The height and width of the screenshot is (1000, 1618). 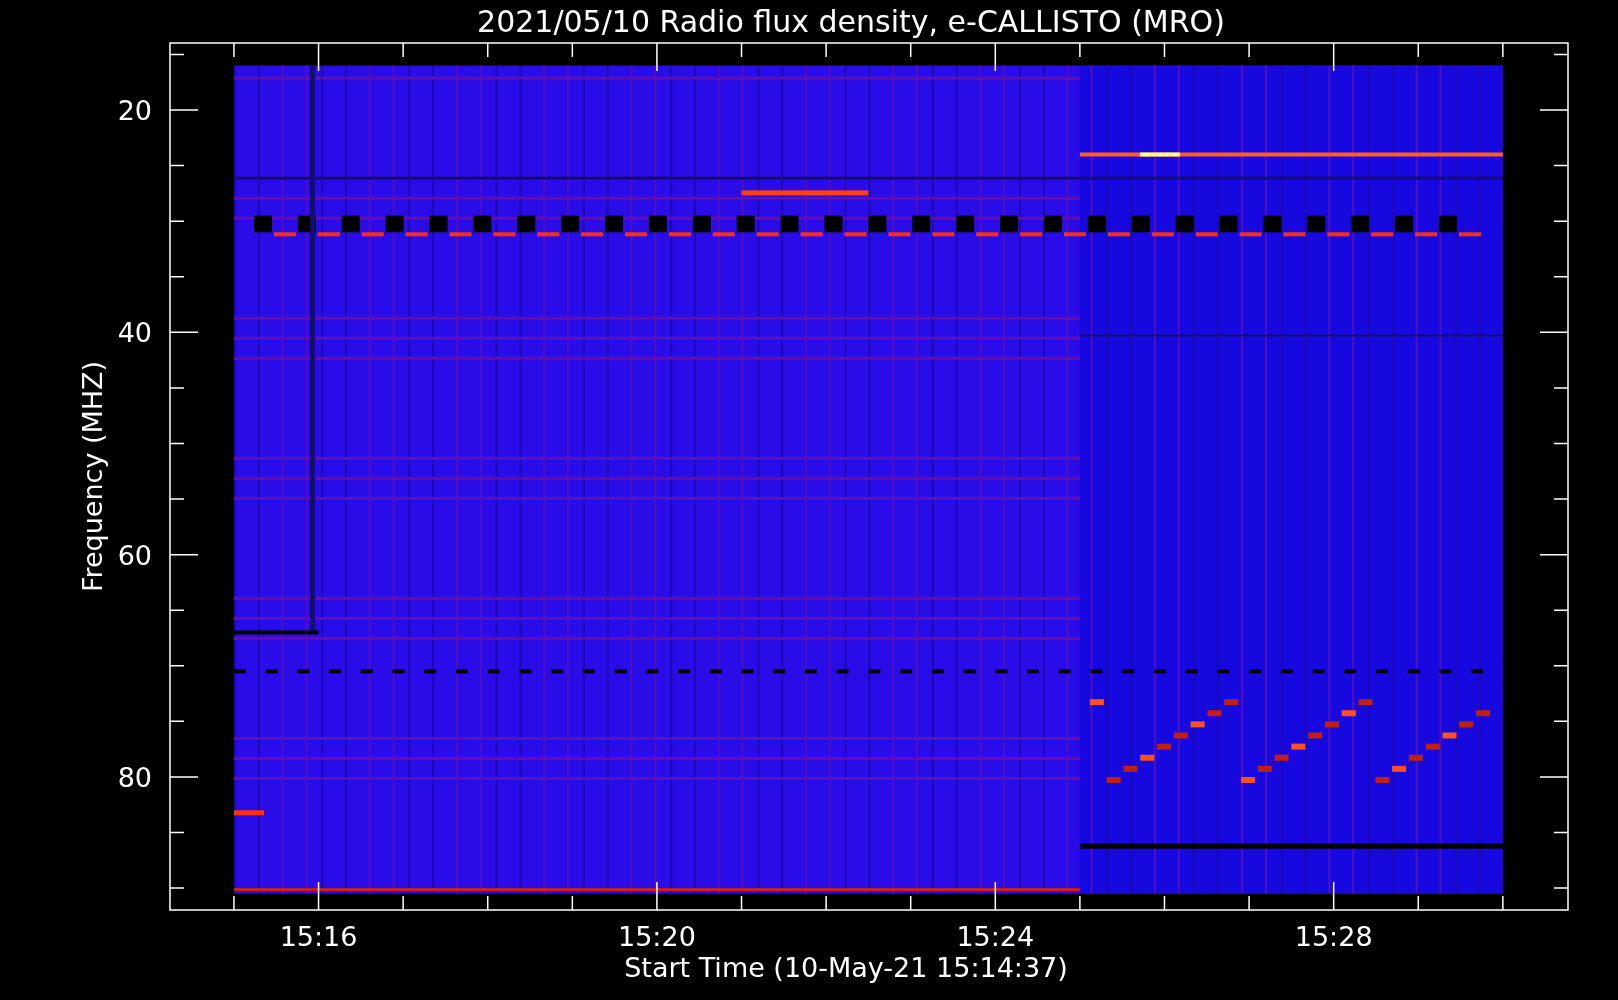 What do you see at coordinates (657, 936) in the screenshot?
I see `tick-label: 15:20` at bounding box center [657, 936].